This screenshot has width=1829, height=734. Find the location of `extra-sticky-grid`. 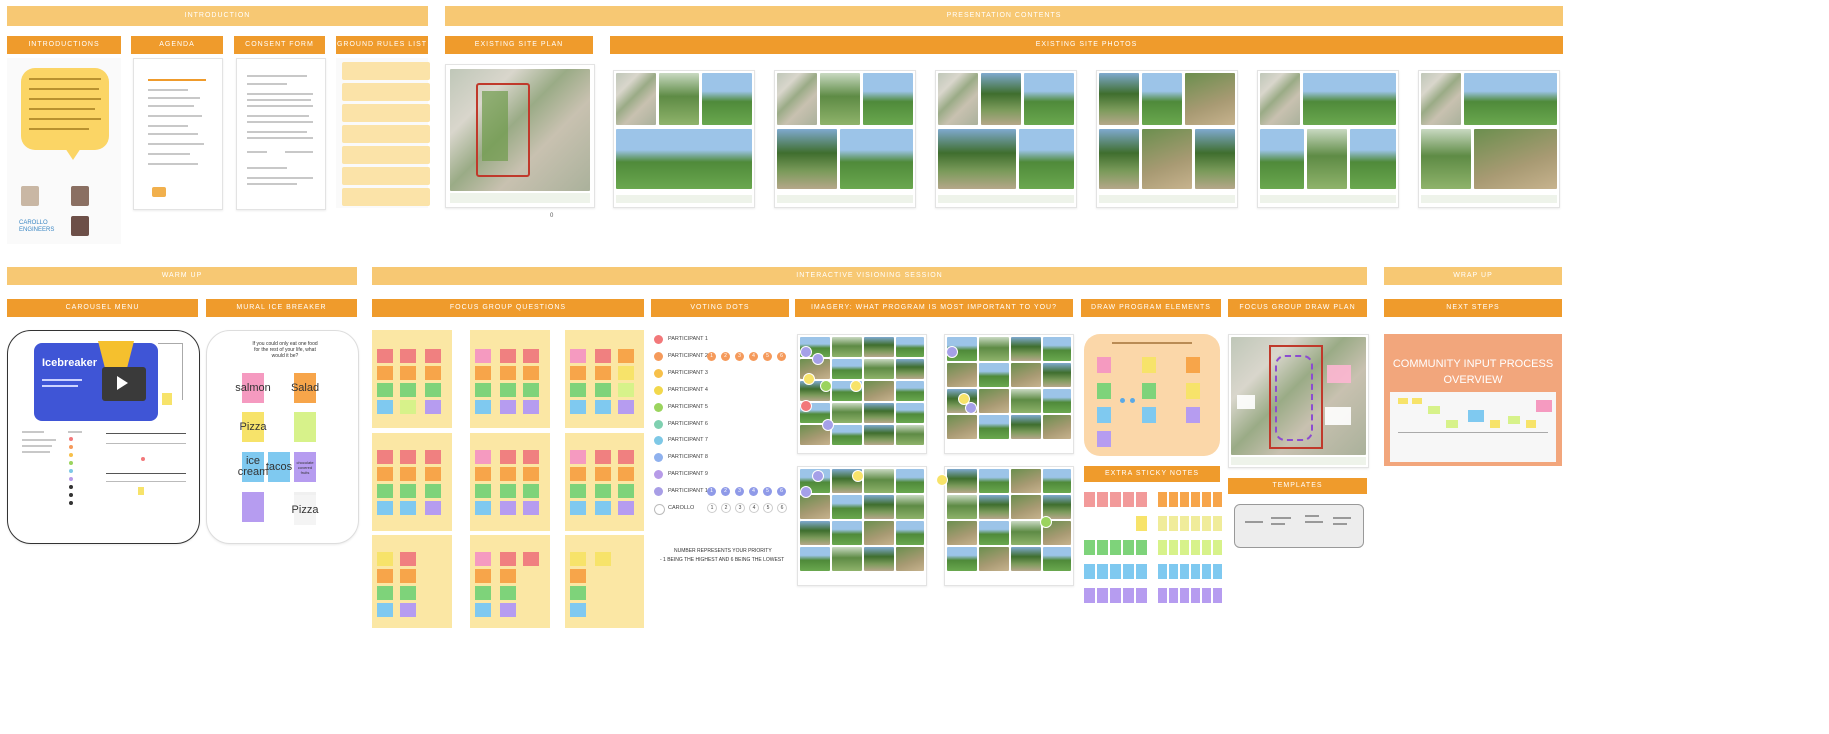

extra-sticky-grid is located at coordinates (1154, 550).